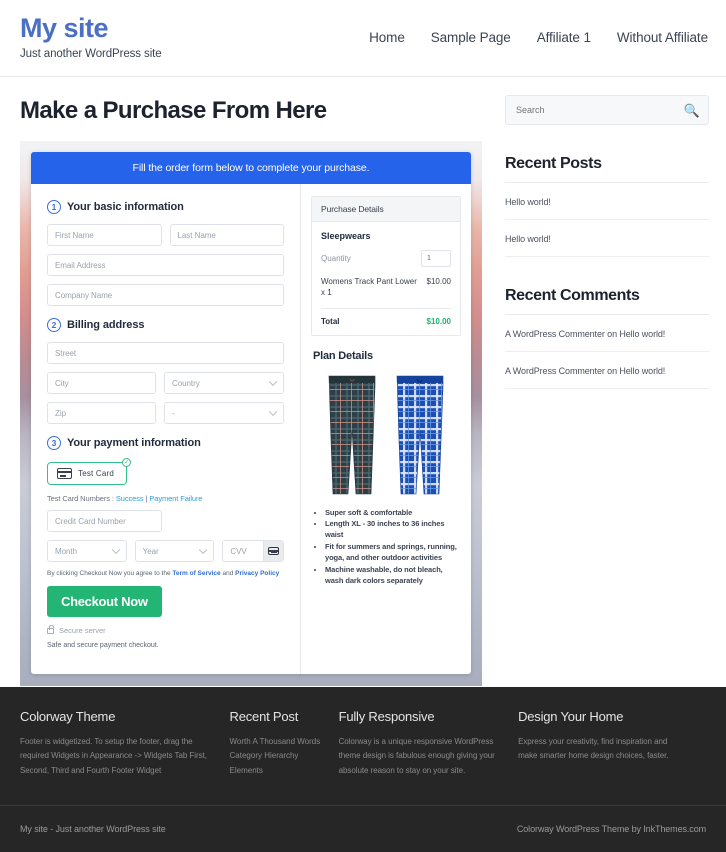  I want to click on line-item-name: Womens Track Pant Lower x 1, so click(369, 287).